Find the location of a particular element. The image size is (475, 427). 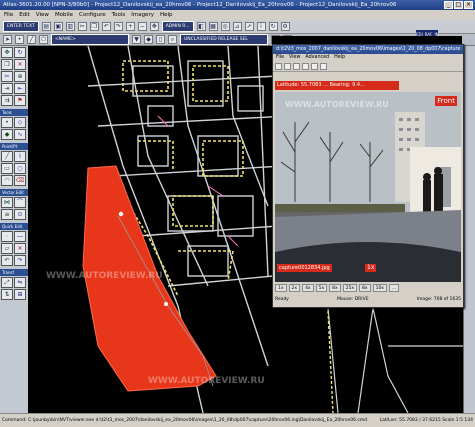

layer-icon: ◧ is located at coordinates (201, 26).